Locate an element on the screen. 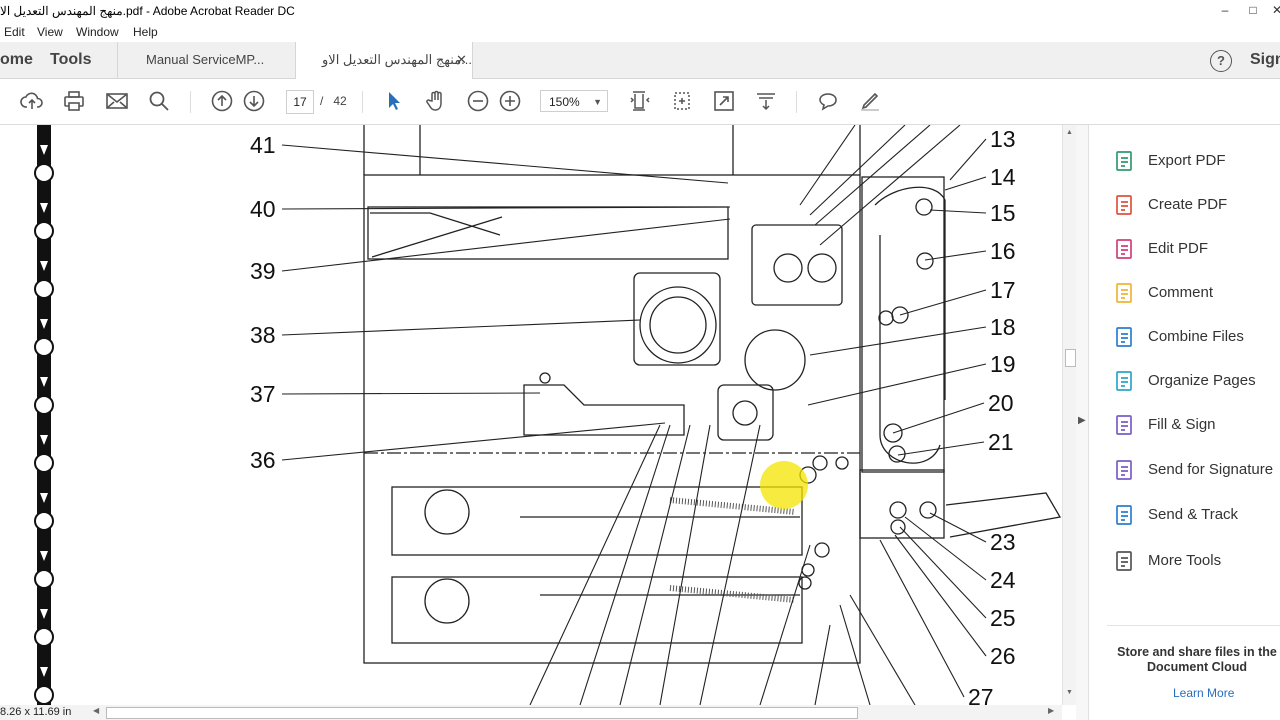  cursor-highlight is located at coordinates (784, 485).